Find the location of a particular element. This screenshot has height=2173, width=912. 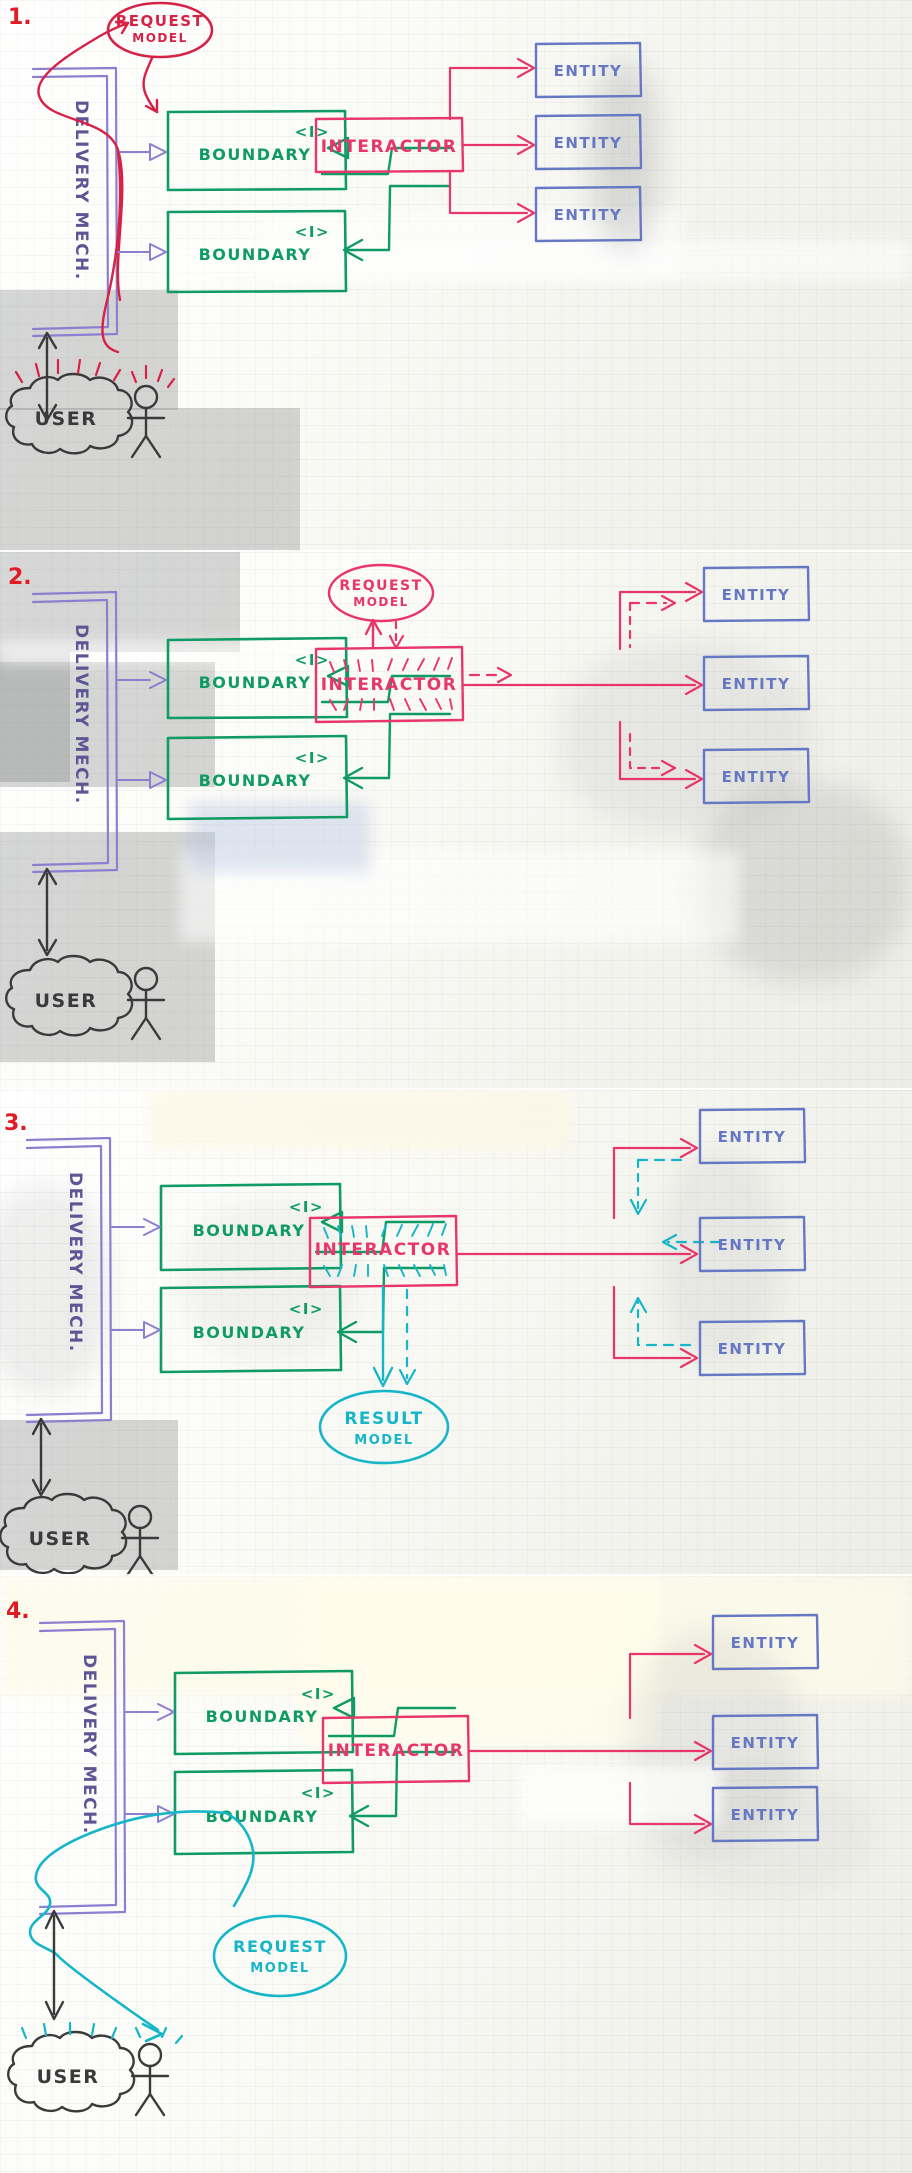

panel-number-1: 1. is located at coordinates (20, 17).